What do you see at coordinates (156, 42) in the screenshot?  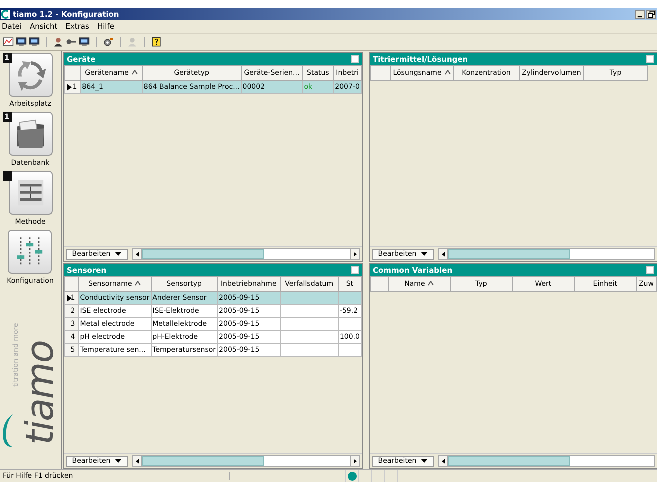 I see `help-icon` at bounding box center [156, 42].